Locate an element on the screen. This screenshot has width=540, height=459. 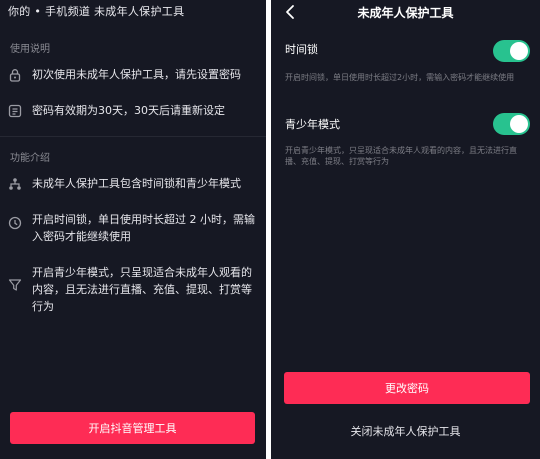
time-lock-label: 时间锁 is located at coordinates (301, 49).